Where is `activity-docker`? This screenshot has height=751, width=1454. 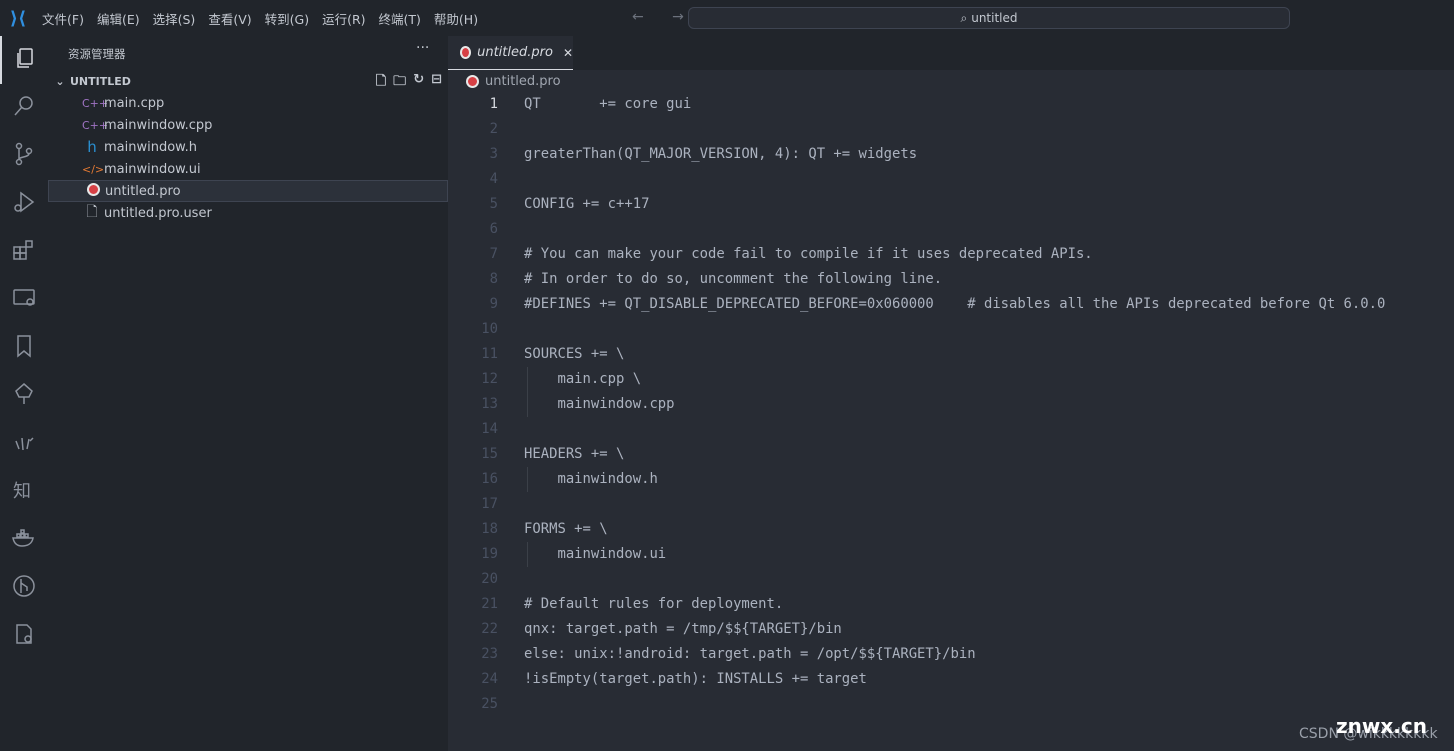
activity-docker is located at coordinates (24, 540).